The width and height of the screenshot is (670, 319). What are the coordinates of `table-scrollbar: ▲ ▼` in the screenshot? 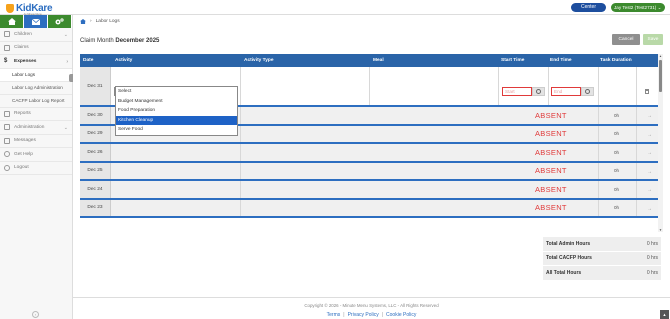 It's located at (660, 143).